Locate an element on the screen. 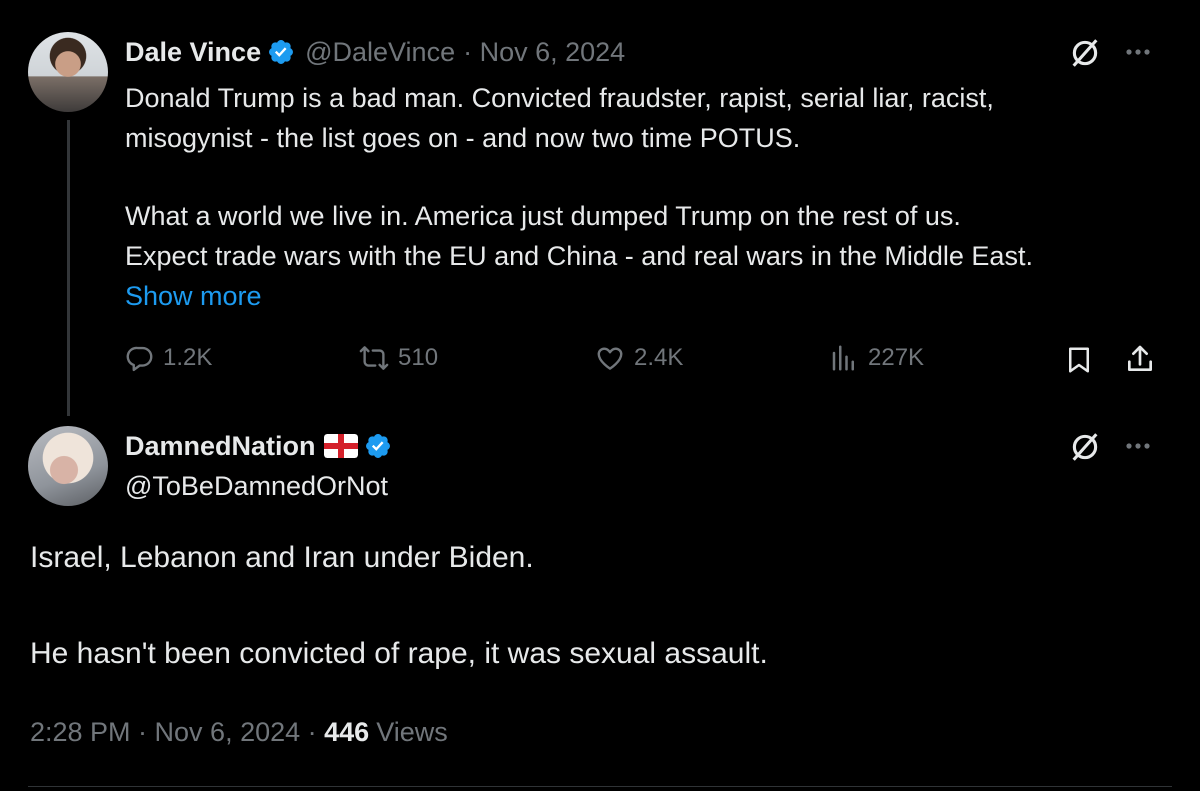  dale-vince-avatar is located at coordinates (68, 72).